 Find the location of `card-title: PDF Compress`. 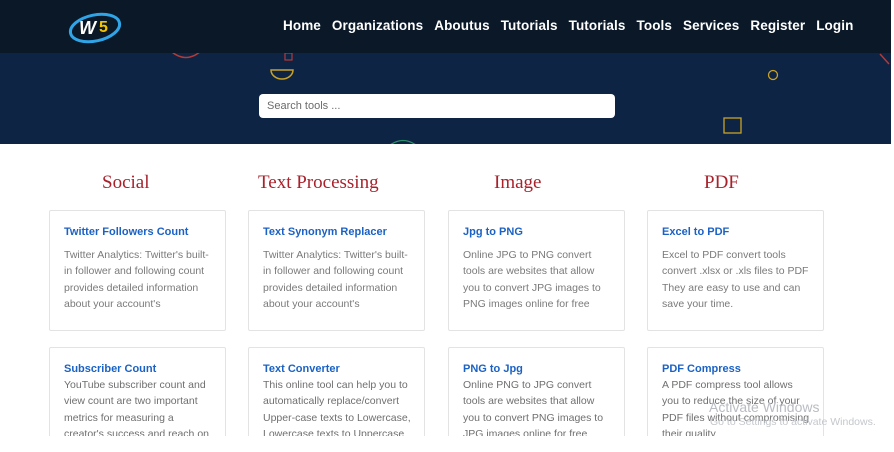

card-title: PDF Compress is located at coordinates (736, 369).